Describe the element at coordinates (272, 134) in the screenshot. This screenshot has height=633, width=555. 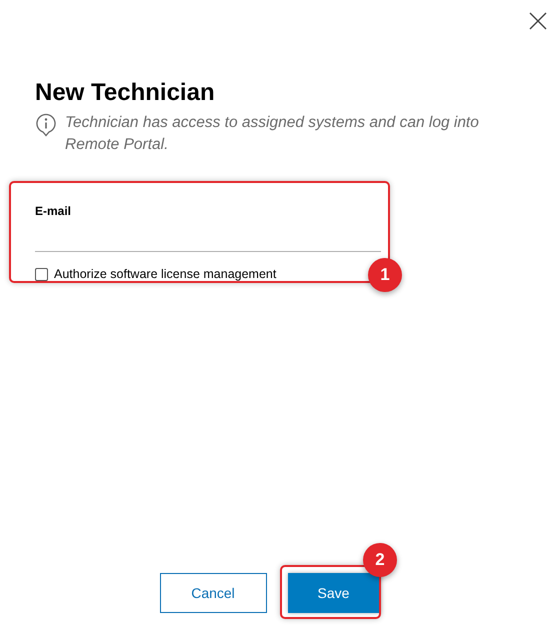
I see `info-text: Technician has access to assigned systems and can log into Remote Portal.` at that location.